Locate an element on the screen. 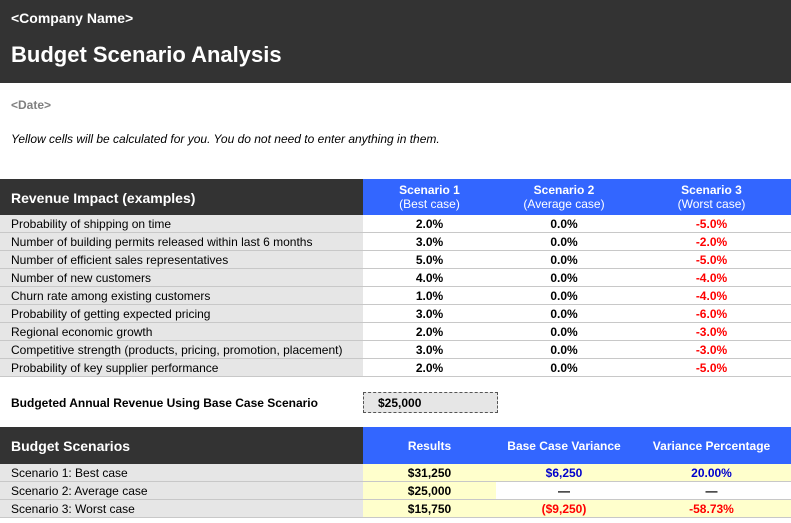 The height and width of the screenshot is (523, 791). scenario-1-cell: 1.0% is located at coordinates (429, 295).